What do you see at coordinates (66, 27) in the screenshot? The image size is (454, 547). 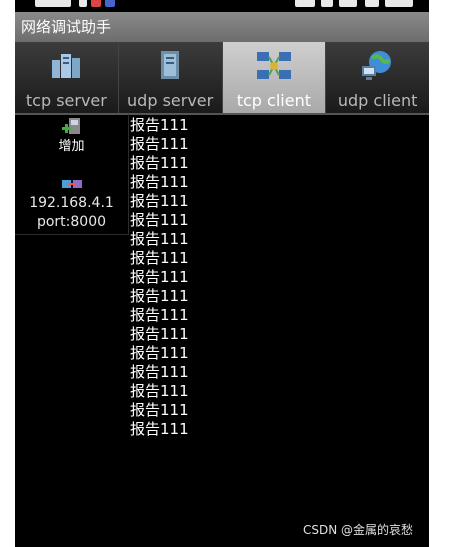 I see `app-title: 网络调试助手` at bounding box center [66, 27].